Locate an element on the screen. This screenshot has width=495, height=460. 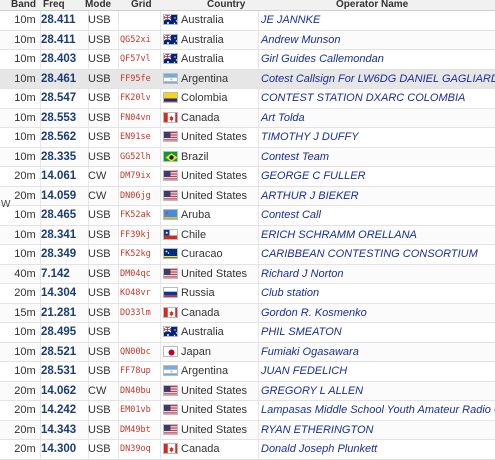
operator-cell: CONTEST STATION DXARC COLOMBIA is located at coordinates (363, 98).